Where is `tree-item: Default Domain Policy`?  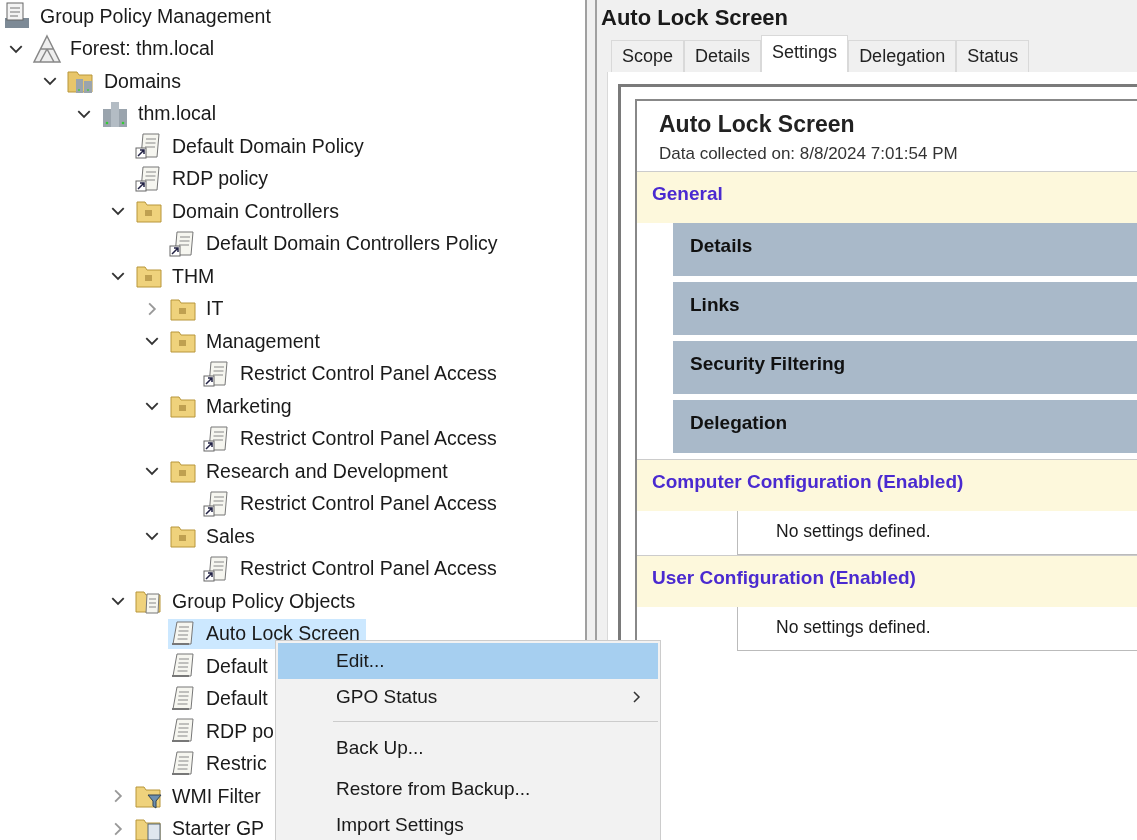
tree-item: Default Domain Policy is located at coordinates (252, 146).